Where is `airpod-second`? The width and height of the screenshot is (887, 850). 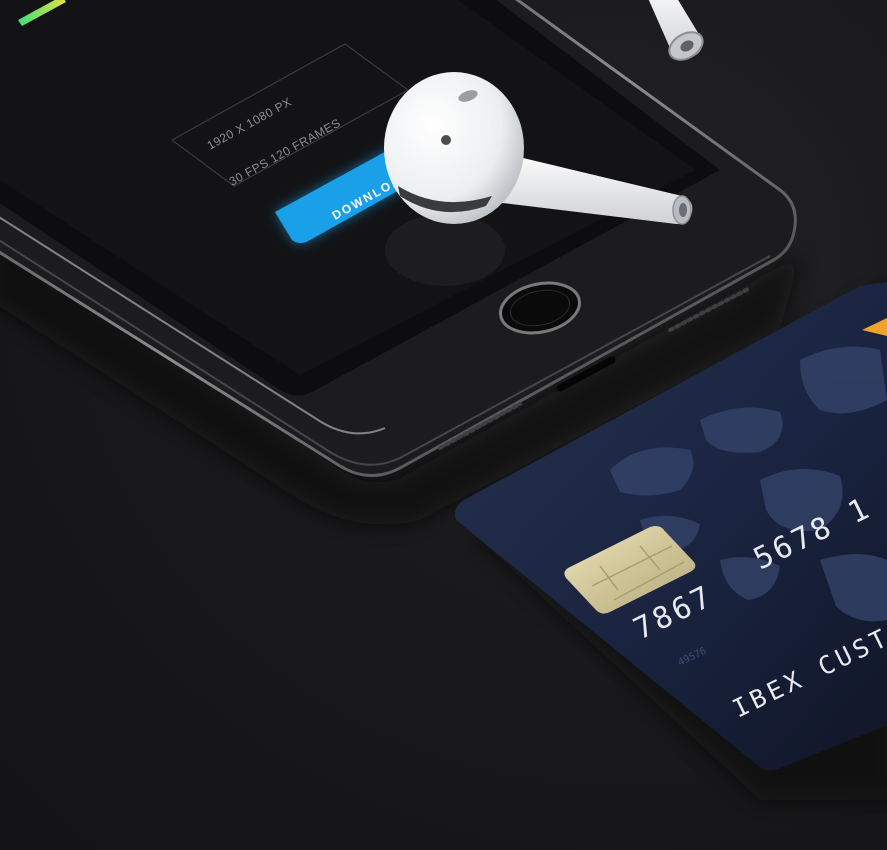
airpod-second is located at coordinates (676, 30).